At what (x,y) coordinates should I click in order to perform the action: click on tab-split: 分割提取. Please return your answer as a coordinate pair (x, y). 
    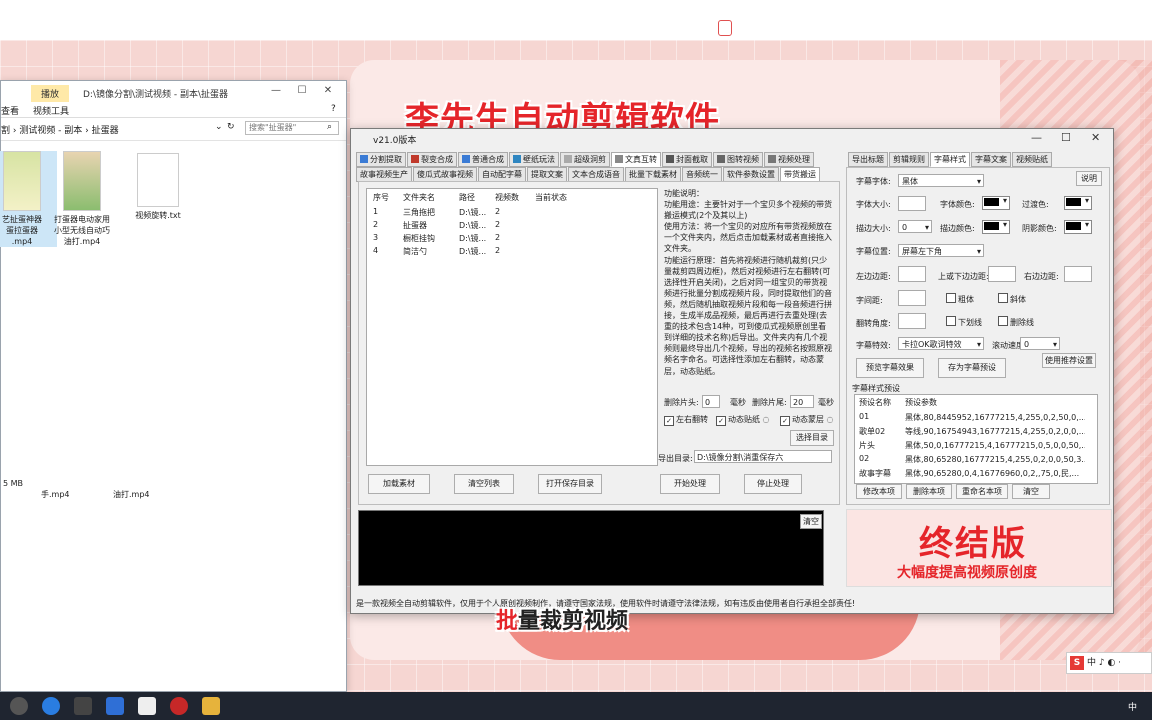
    Looking at the image, I should click on (381, 159).